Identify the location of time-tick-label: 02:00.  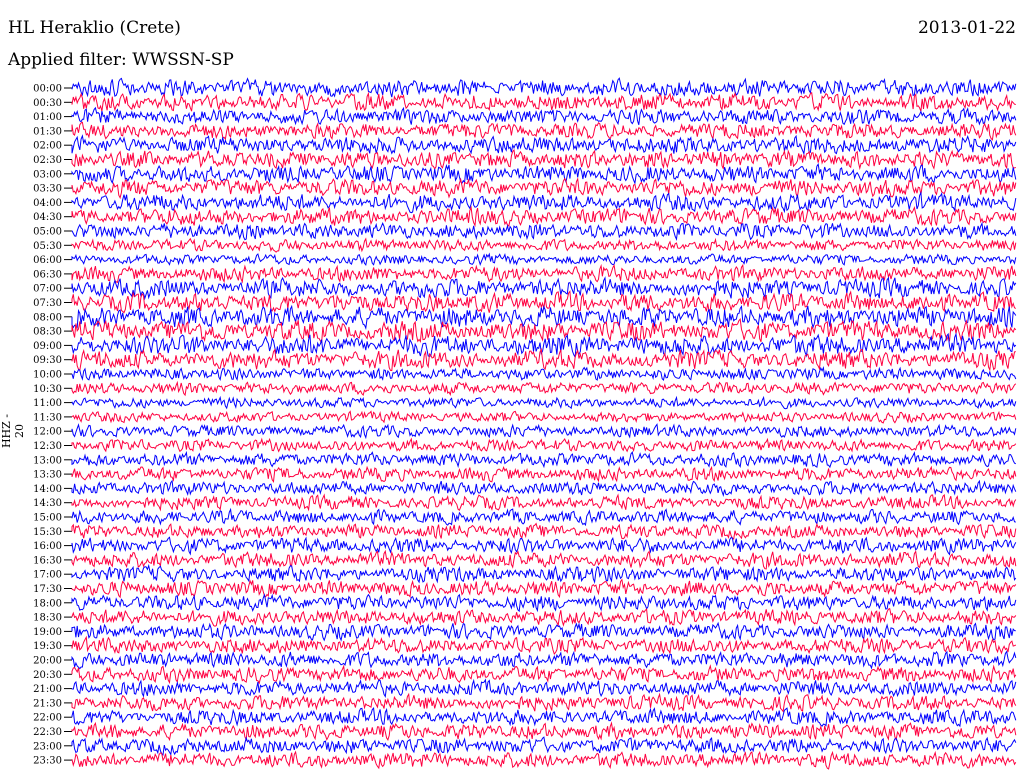
(47, 146).